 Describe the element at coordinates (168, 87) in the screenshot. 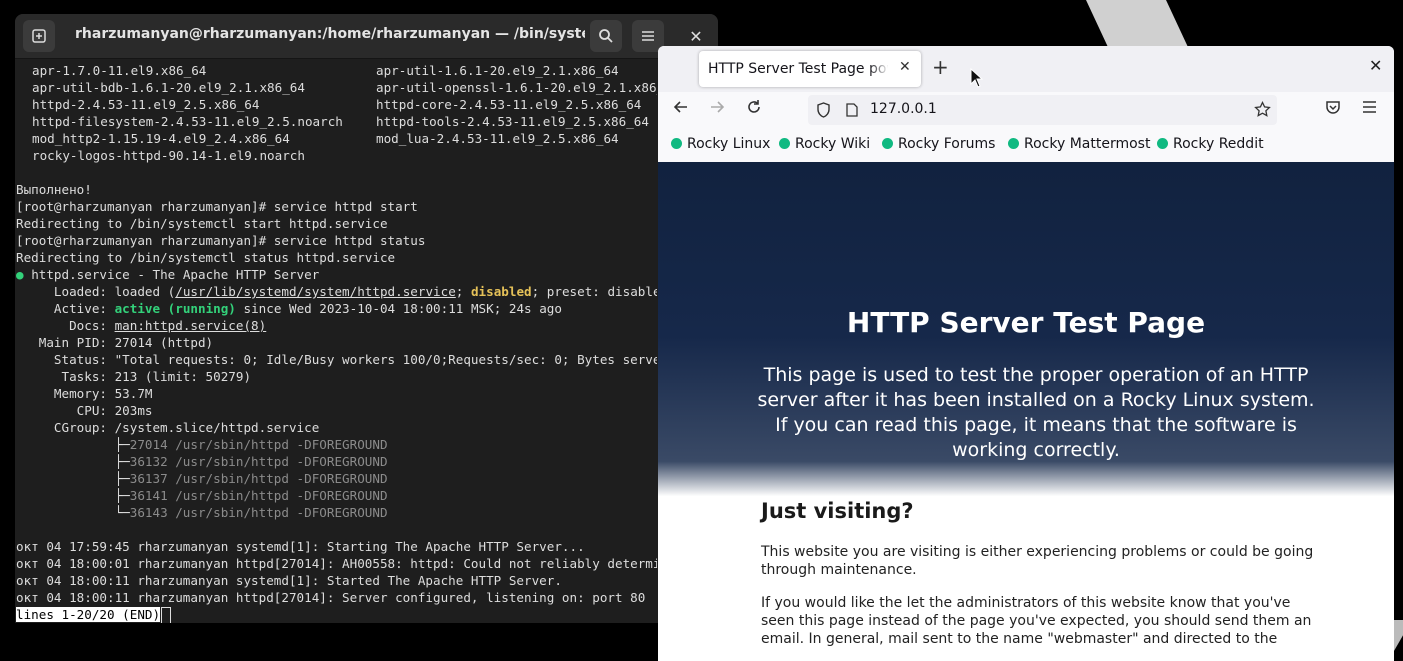

I see `pkg-col1: apr-util-bdb-1.6.1-20.el9_2.1.x86_64` at that location.